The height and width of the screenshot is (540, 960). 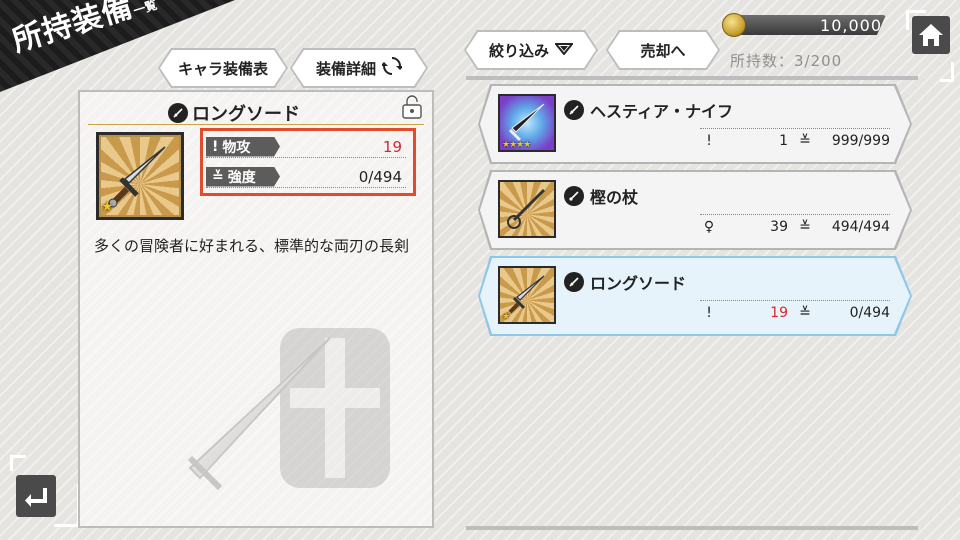 I want to click on home-button, so click(x=930, y=46).